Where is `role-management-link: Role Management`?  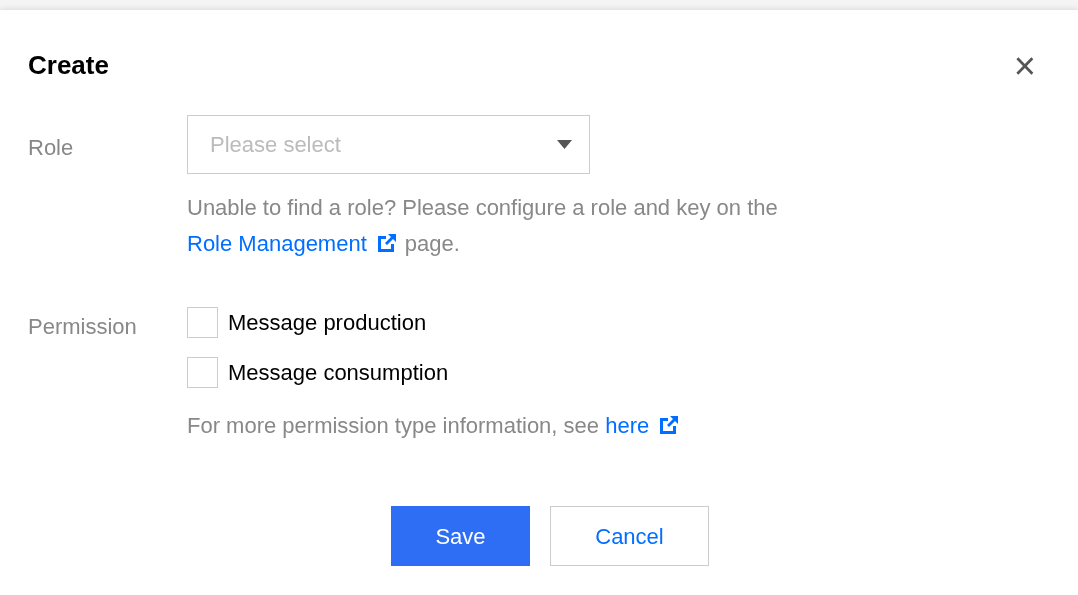
role-management-link: Role Management is located at coordinates (296, 243).